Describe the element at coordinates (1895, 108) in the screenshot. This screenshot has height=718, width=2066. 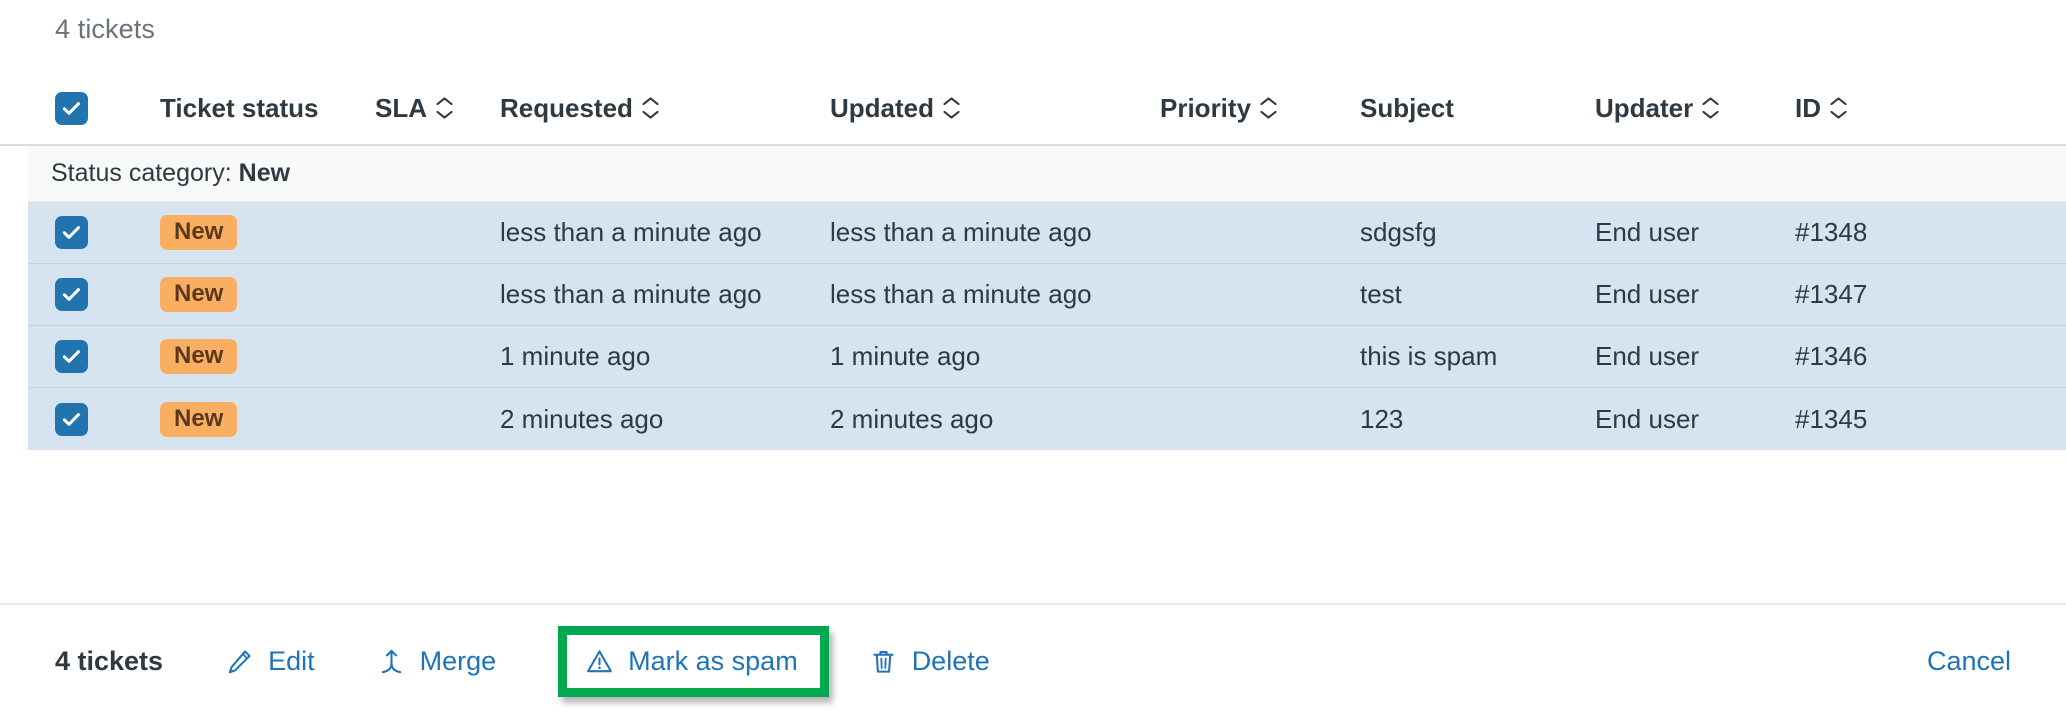
I see `column-header-id: ID` at that location.